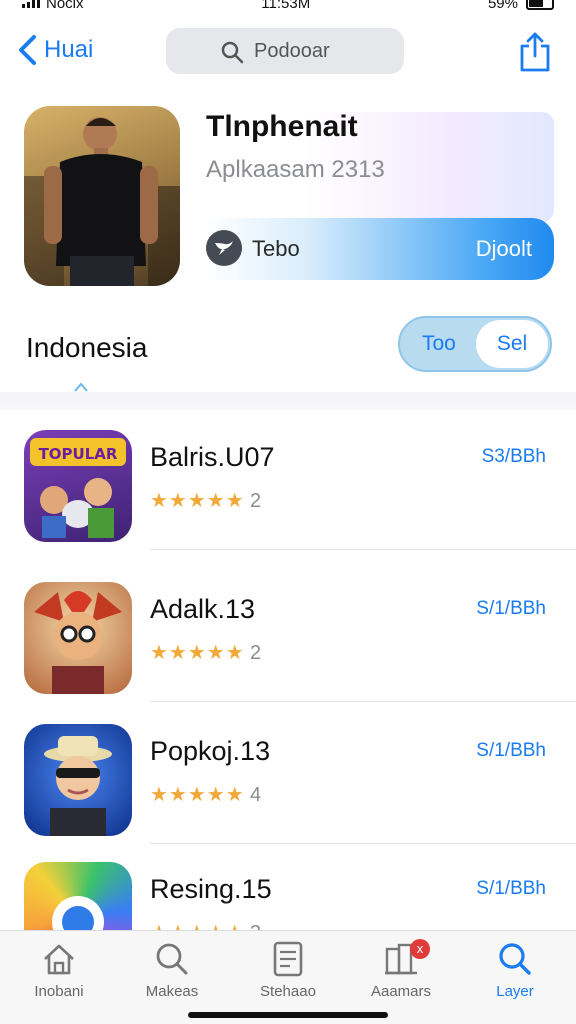 The image size is (576, 1024). Describe the element at coordinates (59, 959) in the screenshot. I see `home-icon` at that location.